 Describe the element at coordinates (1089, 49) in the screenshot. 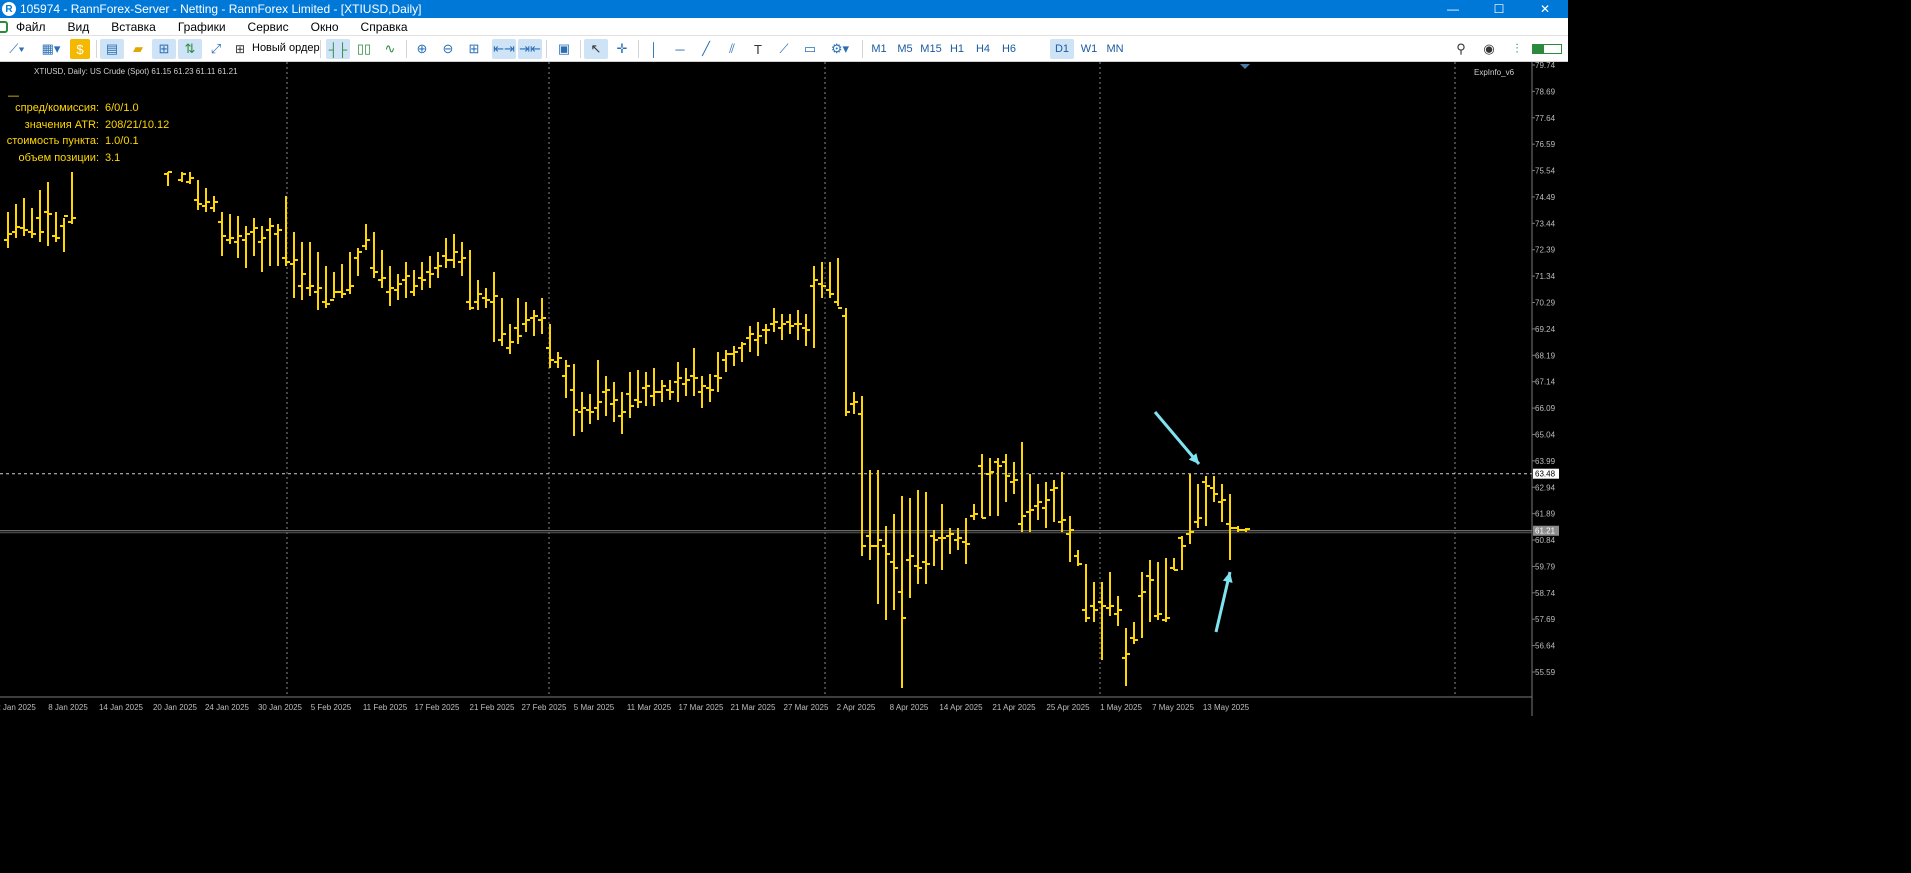

I see `timeframe-w1: W1` at that location.